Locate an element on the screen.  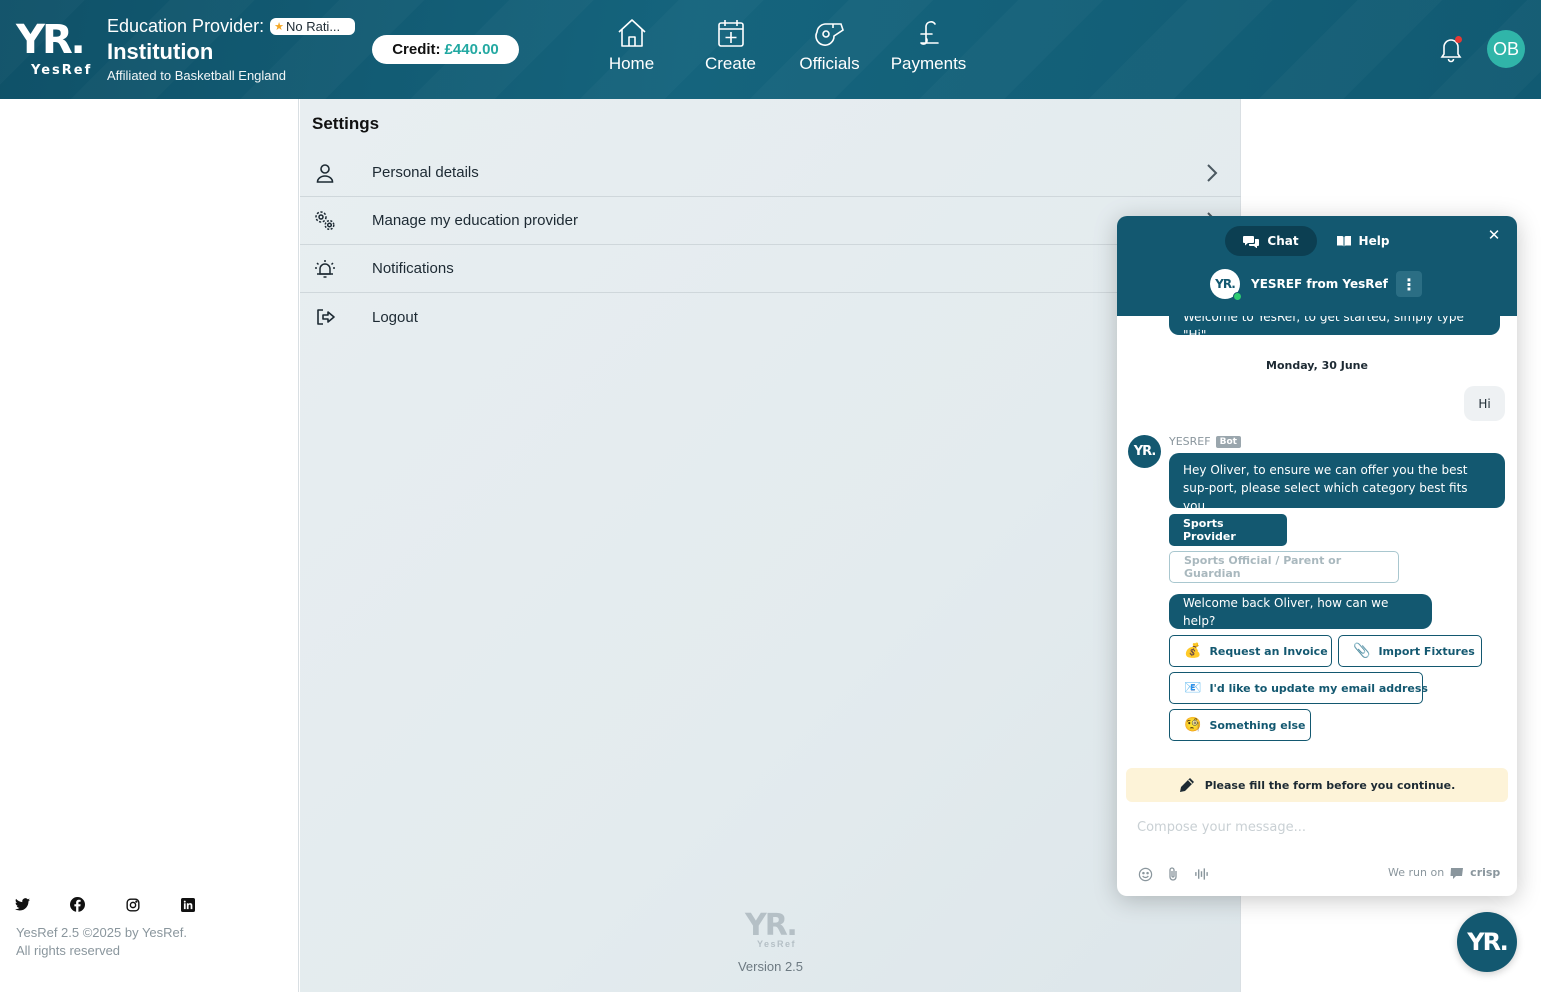
copyright-line-2: All rights reserved is located at coordinates (68, 950).